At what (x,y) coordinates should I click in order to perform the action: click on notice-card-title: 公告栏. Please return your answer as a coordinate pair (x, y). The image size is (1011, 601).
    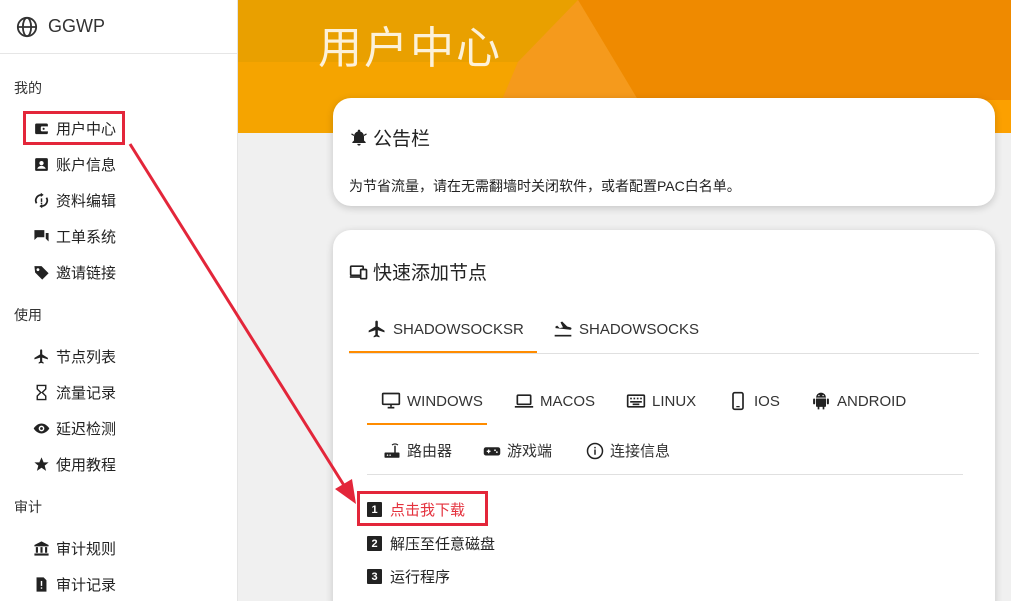
    Looking at the image, I should click on (389, 137).